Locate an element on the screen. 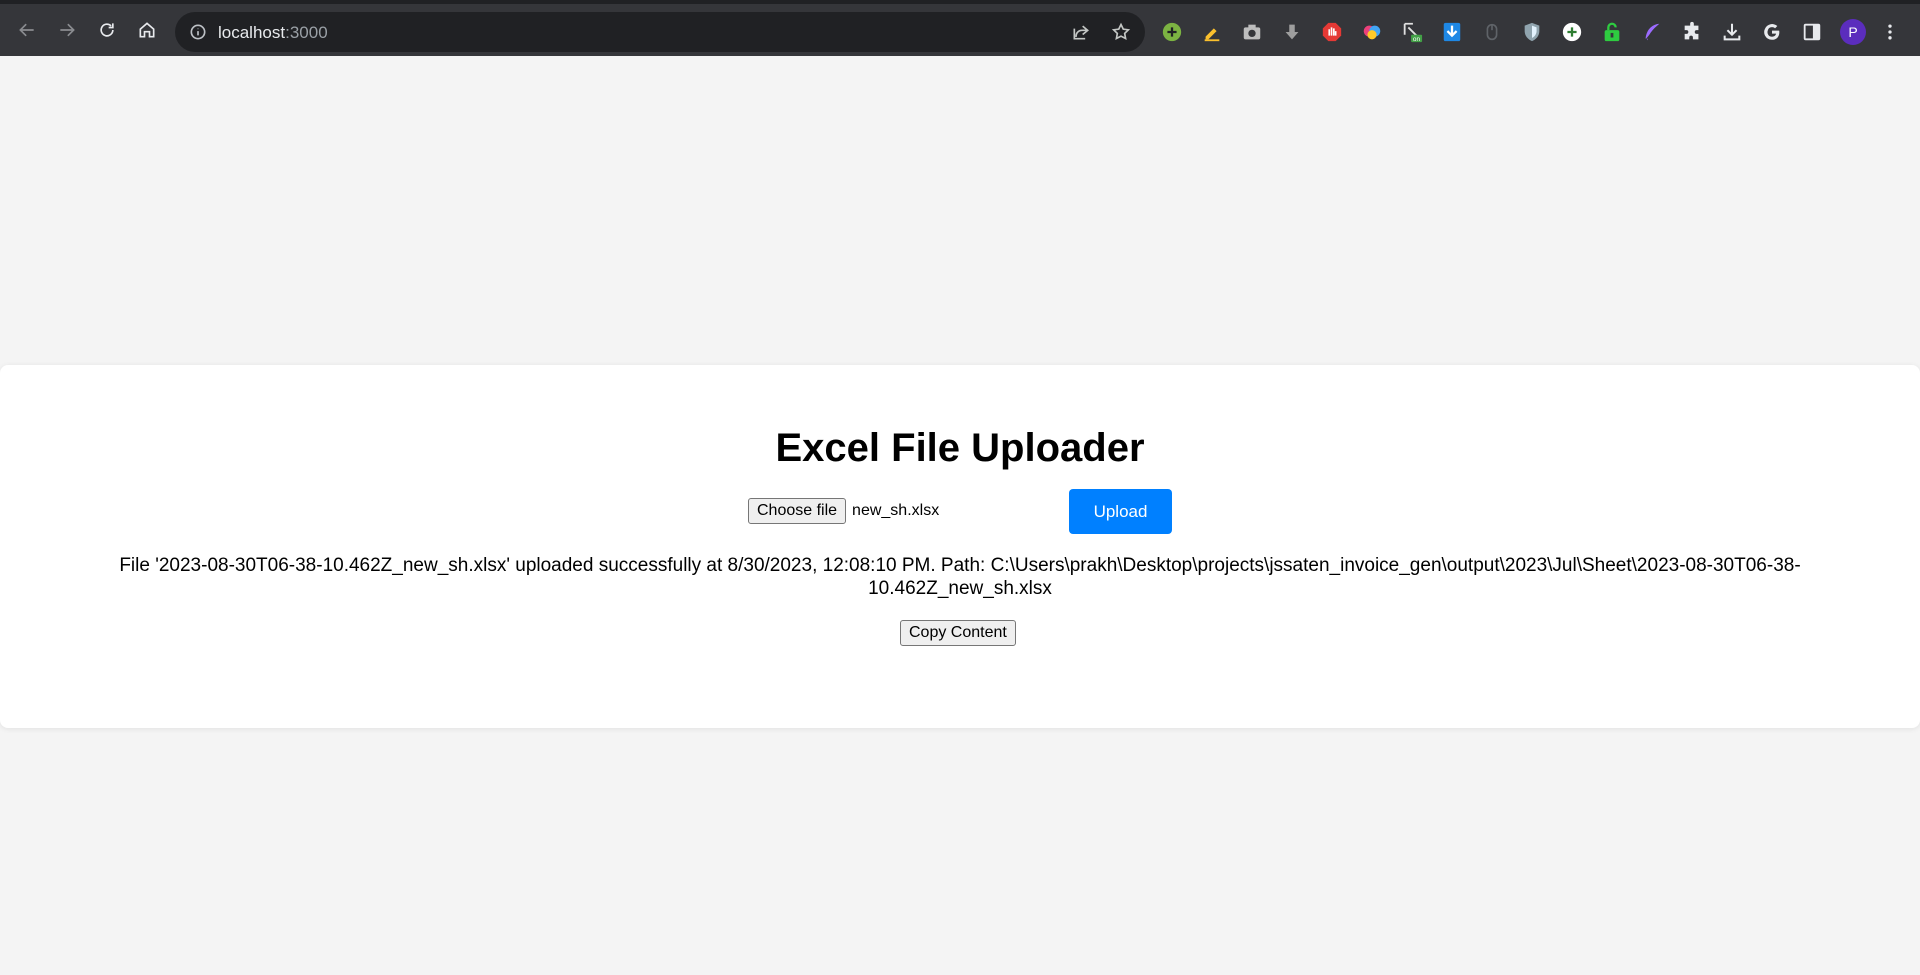 This screenshot has width=1920, height=975. selected-file-name: new_sh.xlsx is located at coordinates (896, 510).